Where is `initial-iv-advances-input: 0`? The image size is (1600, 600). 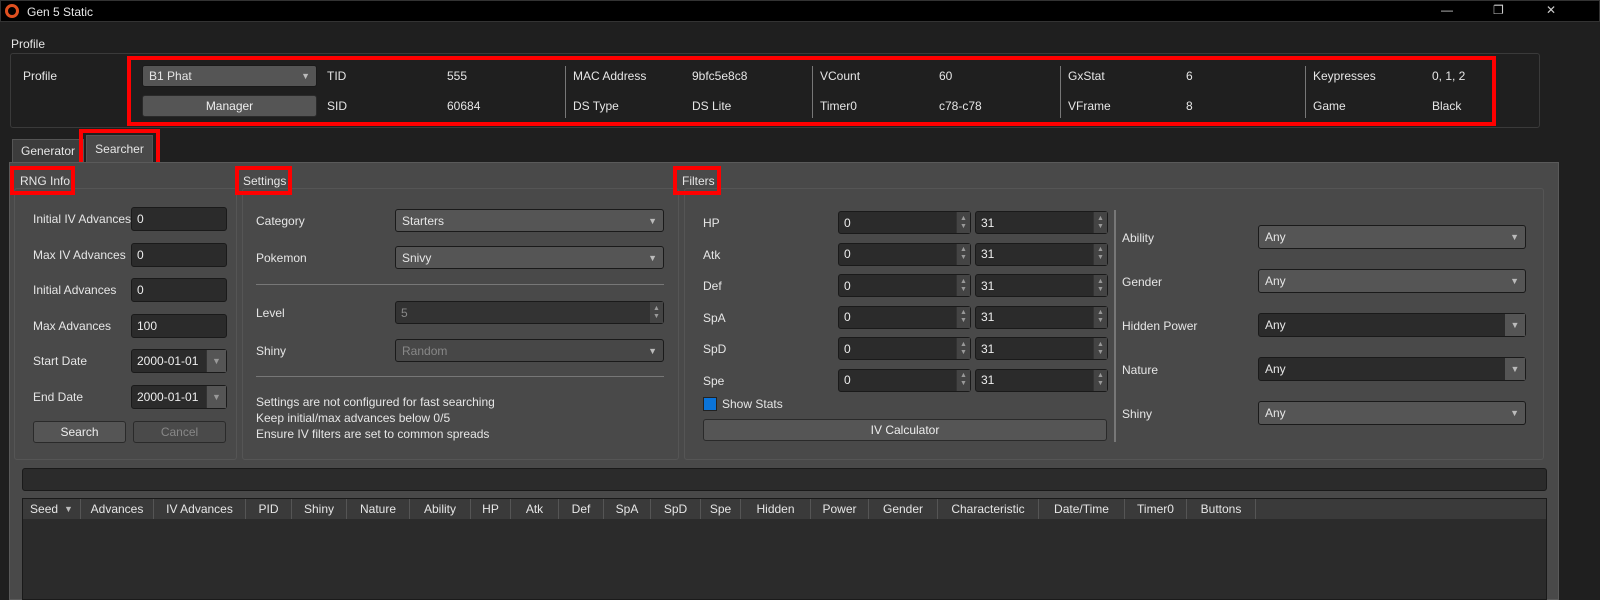
initial-iv-advances-input: 0 is located at coordinates (179, 219).